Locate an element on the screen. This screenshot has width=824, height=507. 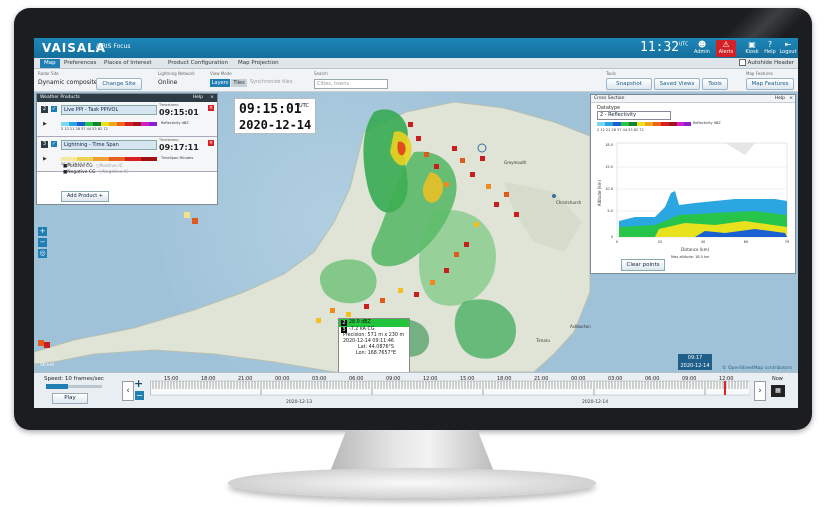
reflectivity-unit: Reflectivity dBZ is located at coordinates (175, 123).